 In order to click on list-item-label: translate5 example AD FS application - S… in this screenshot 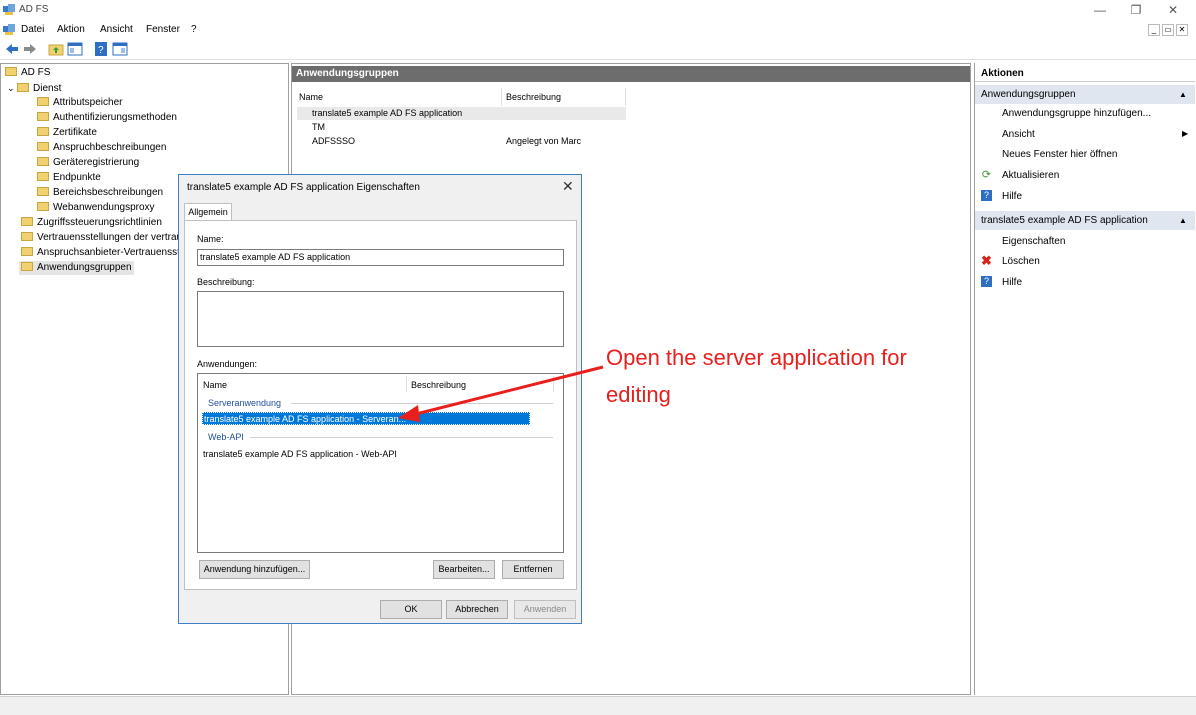, I will do `click(305, 419)`.